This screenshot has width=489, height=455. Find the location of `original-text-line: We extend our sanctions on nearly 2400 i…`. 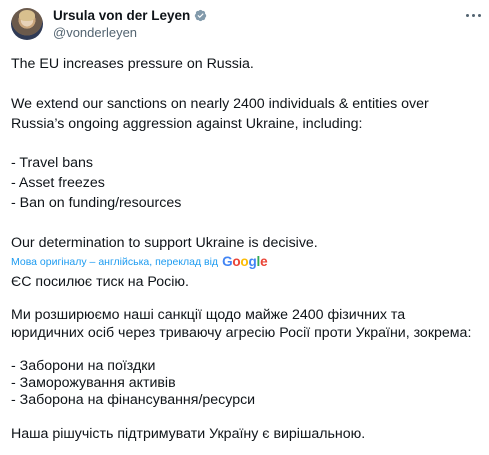

original-text-line: We extend our sanctions on nearly 2400 i… is located at coordinates (220, 104).